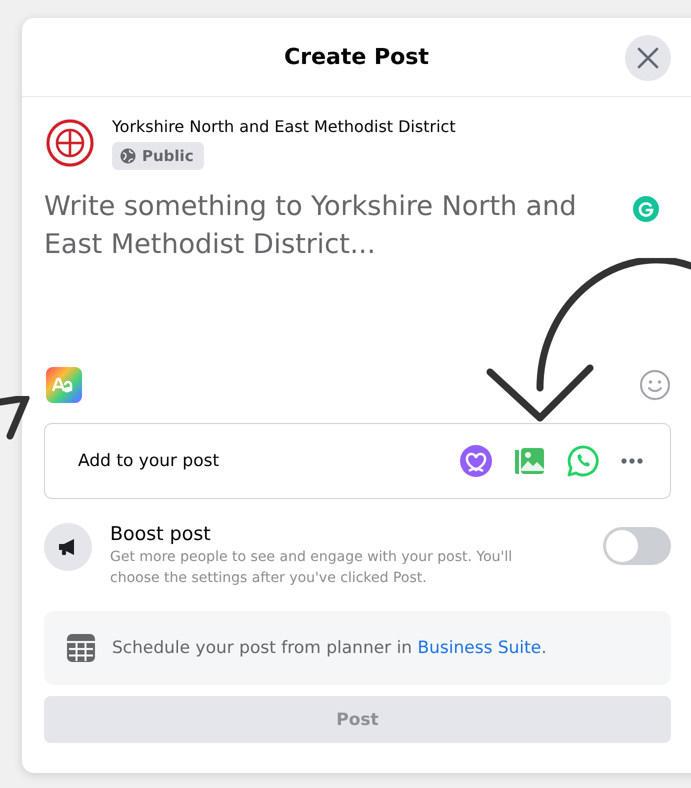  I want to click on more-icon, so click(632, 461).